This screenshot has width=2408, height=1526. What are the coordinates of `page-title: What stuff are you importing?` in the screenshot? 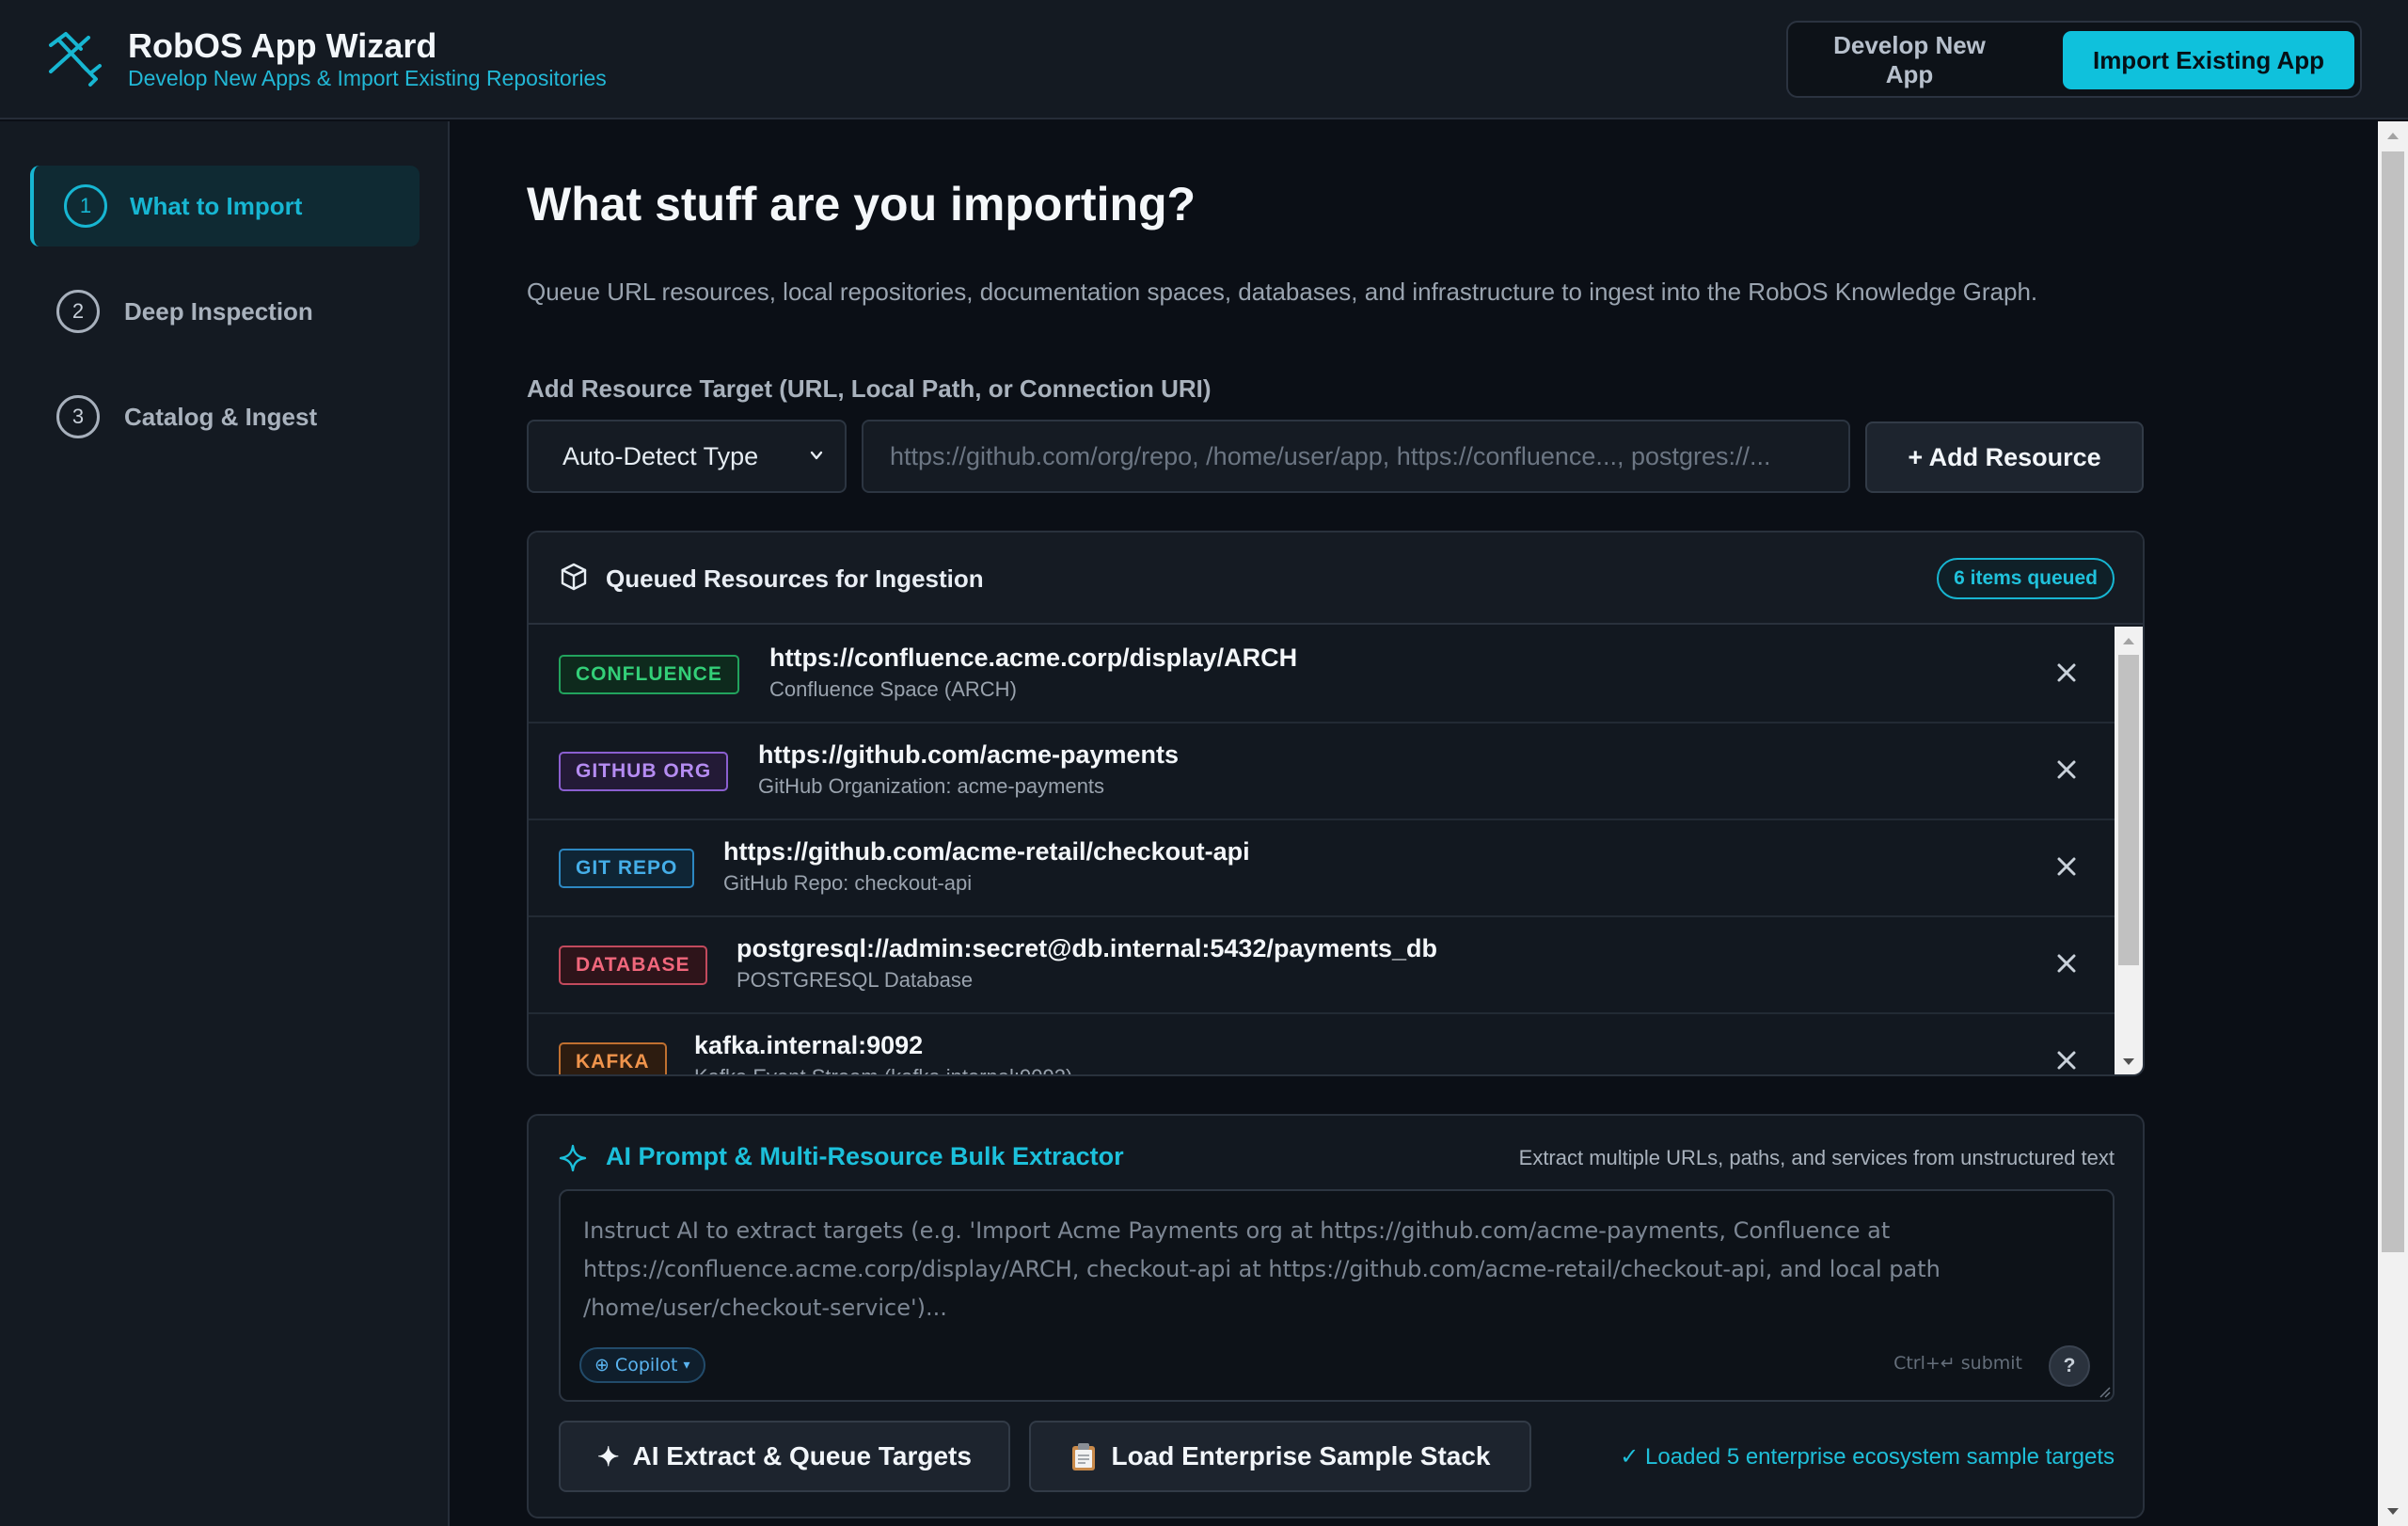 It's located at (862, 204).